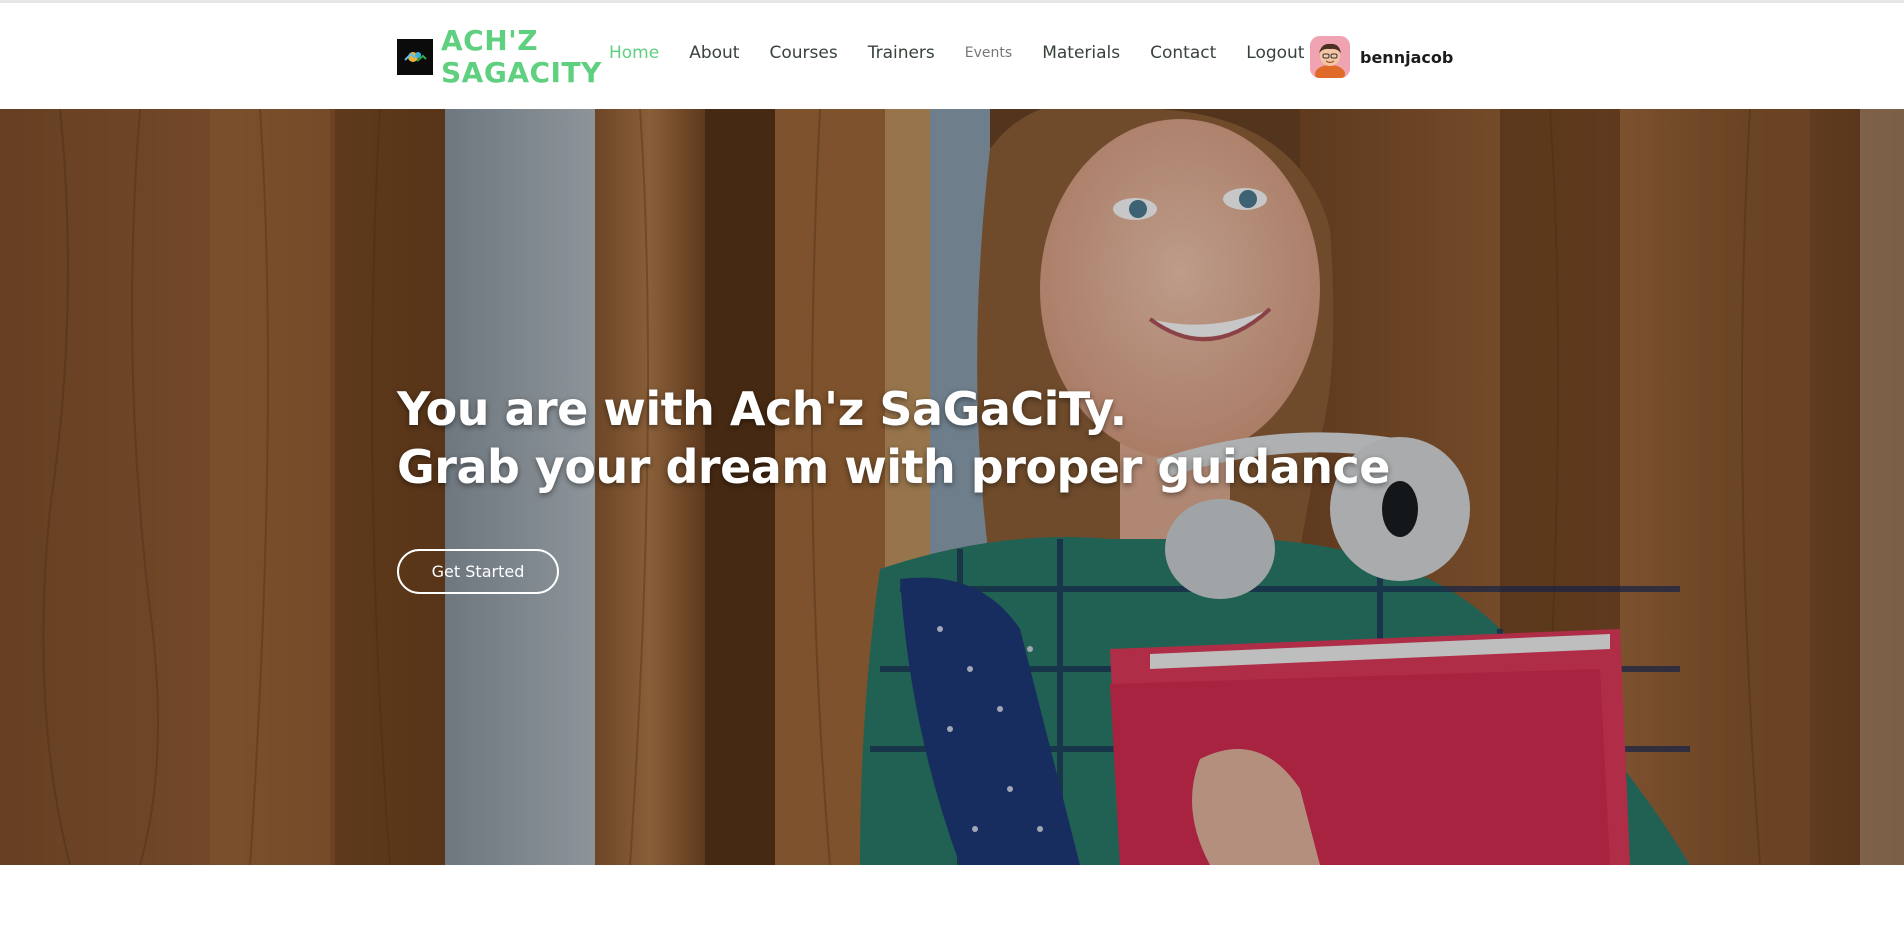  I want to click on user-menu: bennjacob, so click(1381, 57).